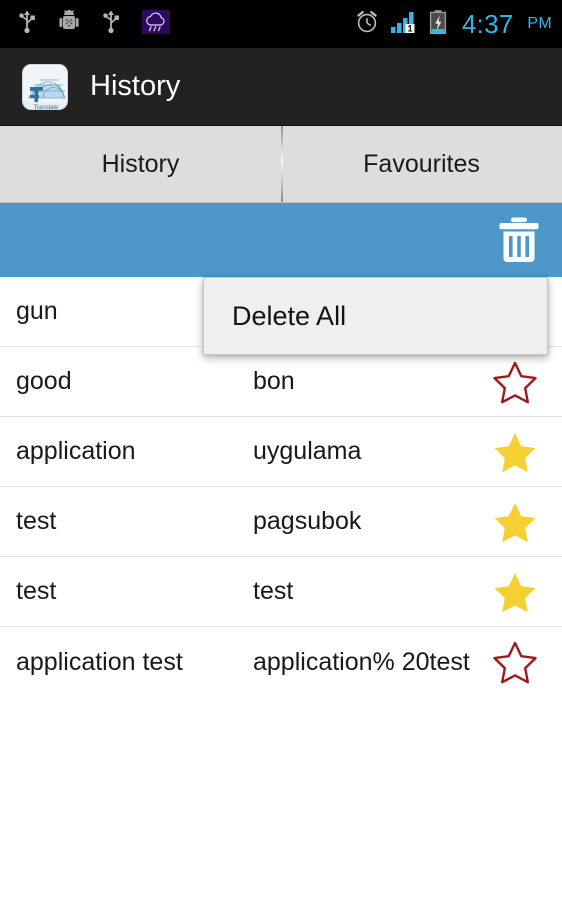  What do you see at coordinates (69, 24) in the screenshot?
I see `android-debug-icon` at bounding box center [69, 24].